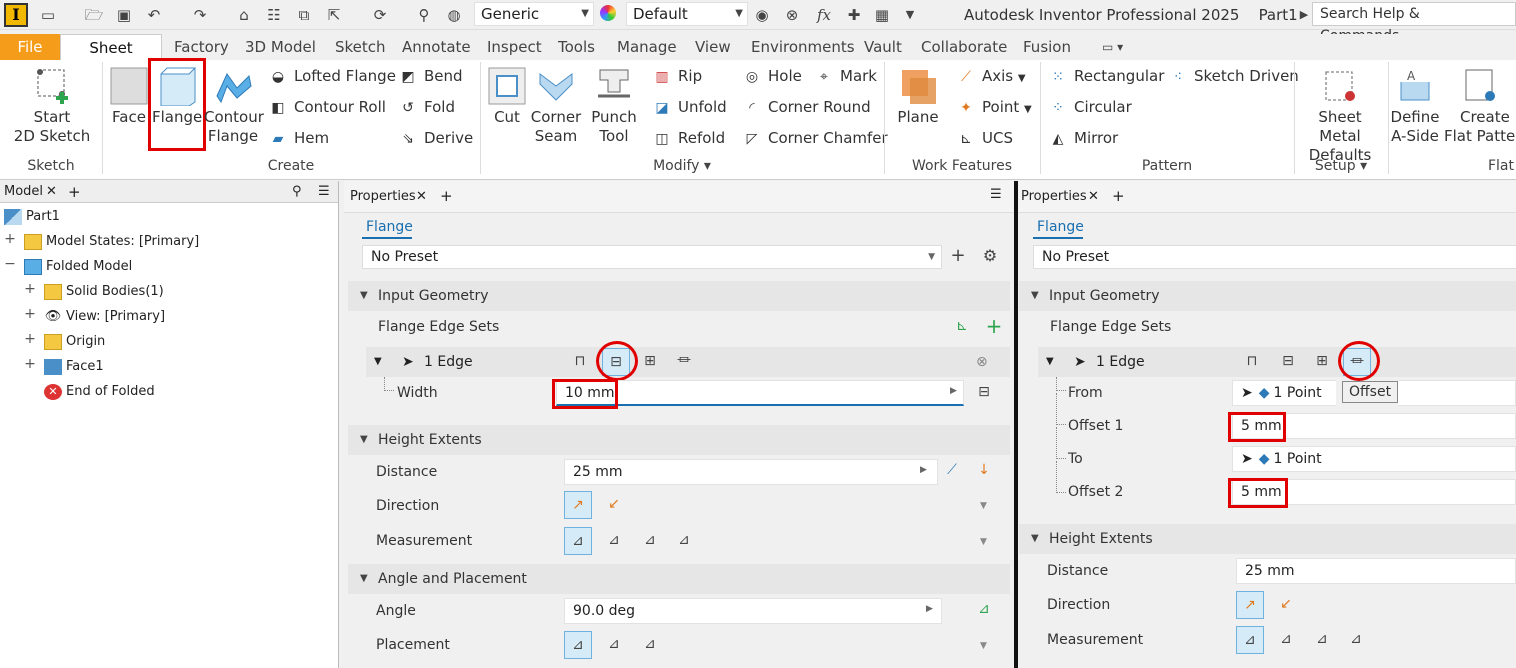  Describe the element at coordinates (687, 14) in the screenshot. I see `appearance-dropdown: Default ▼` at that location.